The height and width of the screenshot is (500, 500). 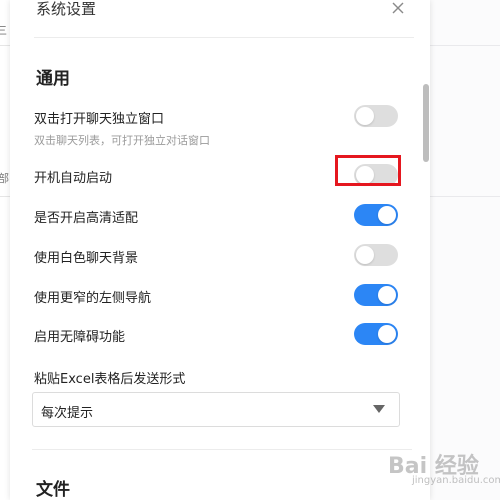 What do you see at coordinates (73, 178) in the screenshot?
I see `setting-label-auto-start: 开机自动启动` at bounding box center [73, 178].